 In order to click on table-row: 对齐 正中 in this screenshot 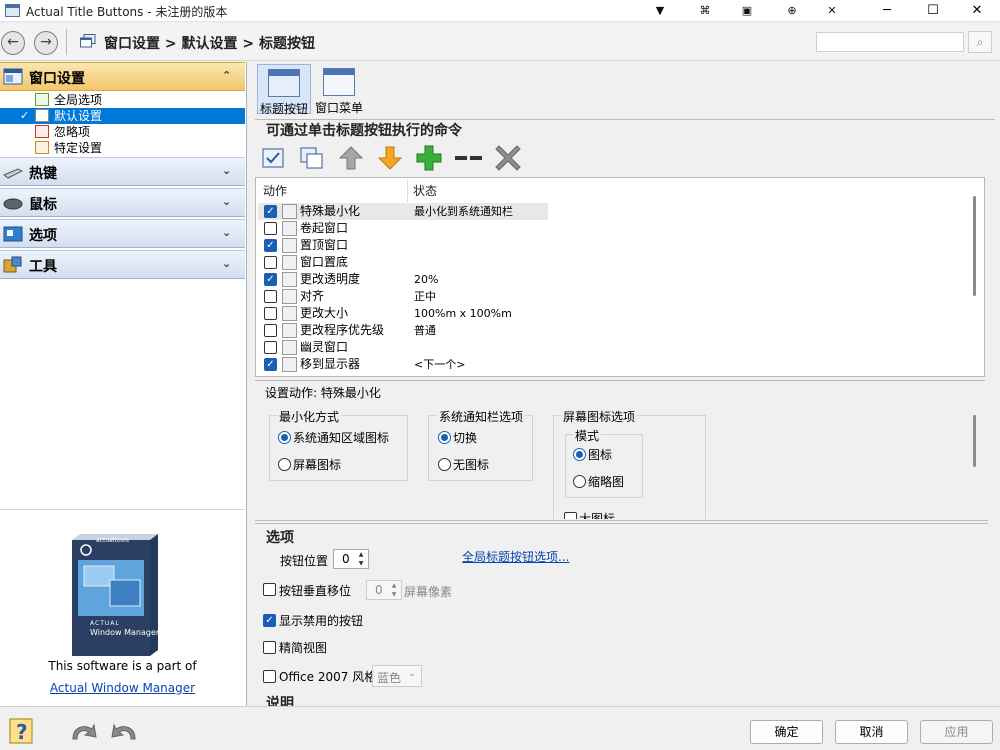, I will do `click(403, 296)`.